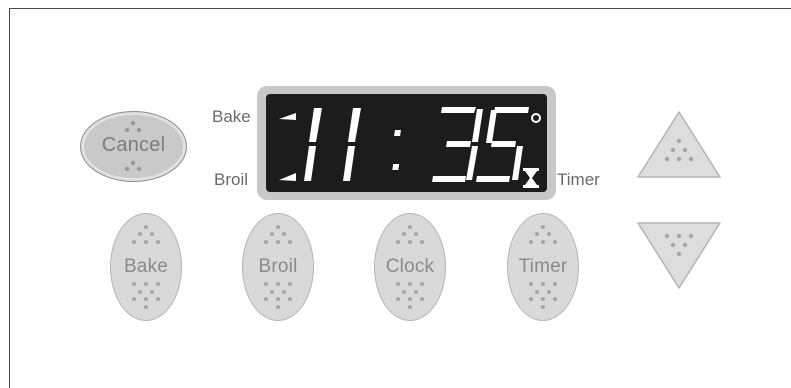 The image size is (791, 388). What do you see at coordinates (231, 179) in the screenshot?
I see `broil-mode-label: Broil` at bounding box center [231, 179].